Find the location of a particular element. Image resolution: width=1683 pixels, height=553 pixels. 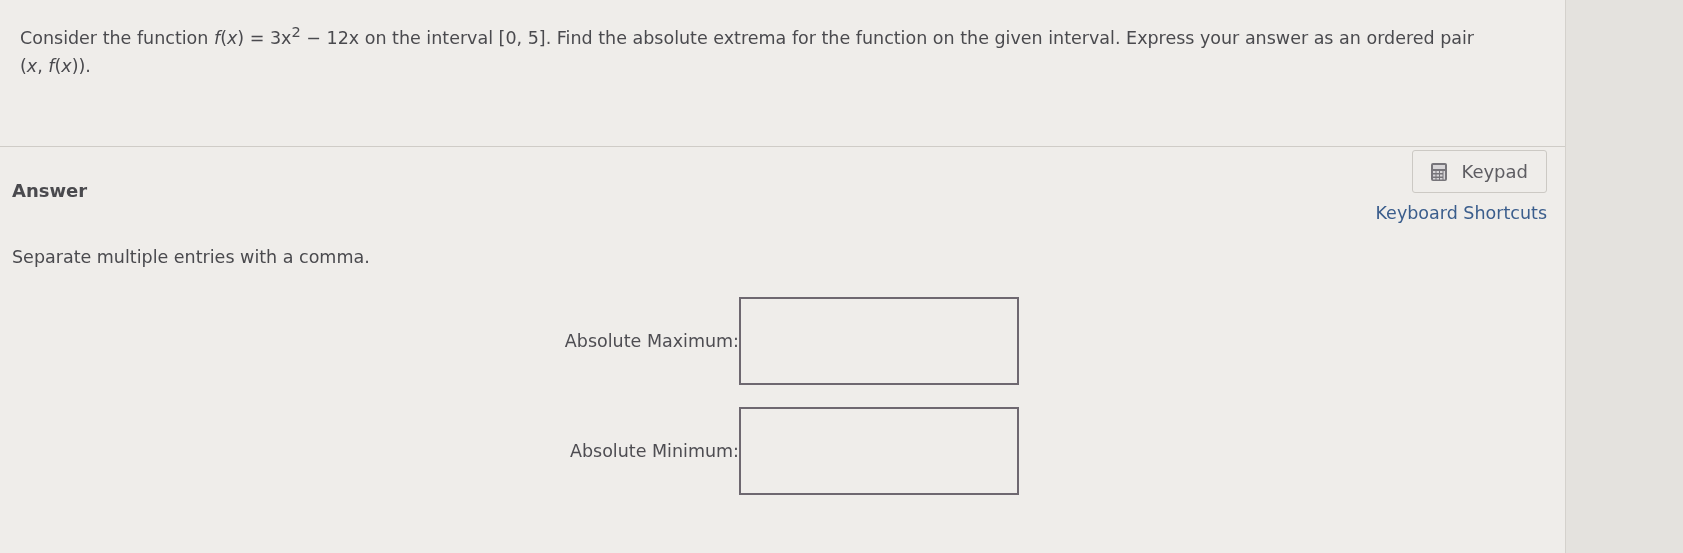

keyboard-shortcuts-link: Keyboard Shortcuts is located at coordinates (1461, 213).